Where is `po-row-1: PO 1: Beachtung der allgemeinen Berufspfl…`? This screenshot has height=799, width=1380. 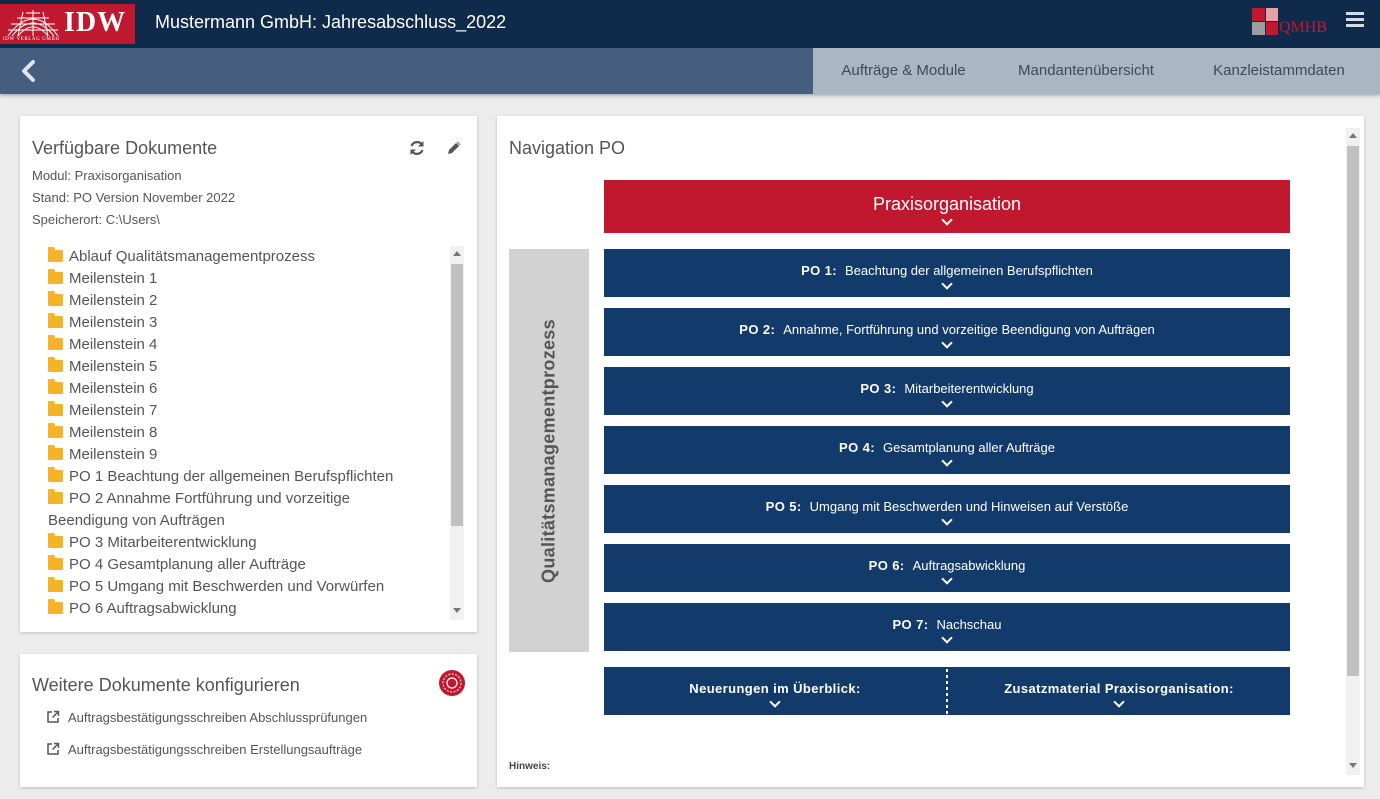
po-row-1: PO 1: Beachtung der allgemeinen Berufspfl… is located at coordinates (947, 273).